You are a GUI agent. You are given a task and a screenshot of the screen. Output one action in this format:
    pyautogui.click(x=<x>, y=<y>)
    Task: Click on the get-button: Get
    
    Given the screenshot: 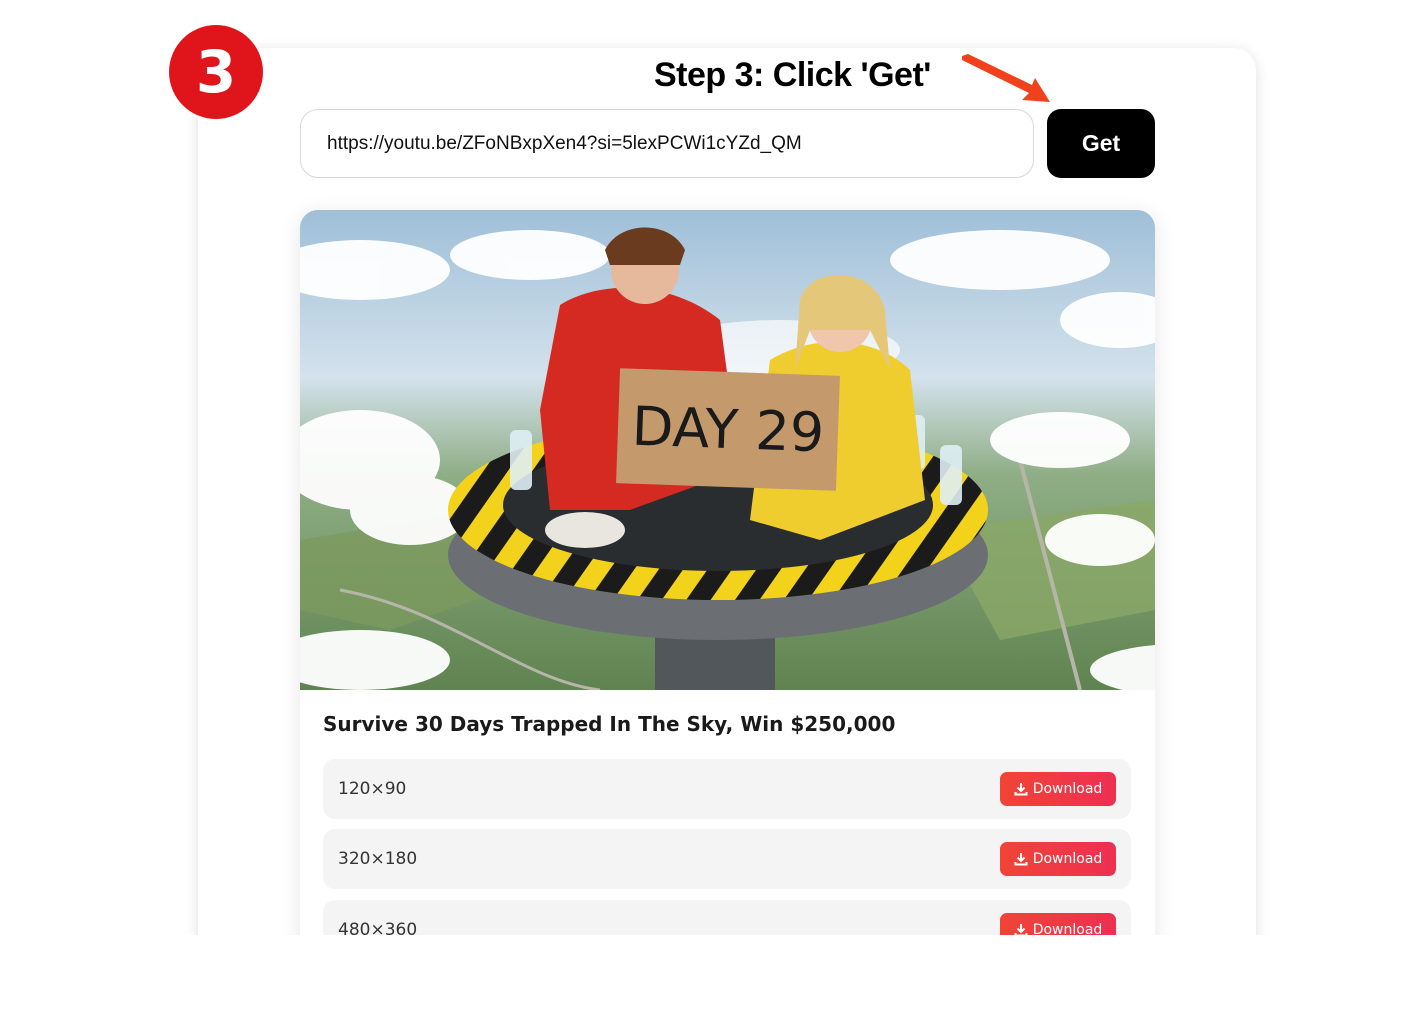 What is the action you would take?
    pyautogui.click(x=1101, y=143)
    